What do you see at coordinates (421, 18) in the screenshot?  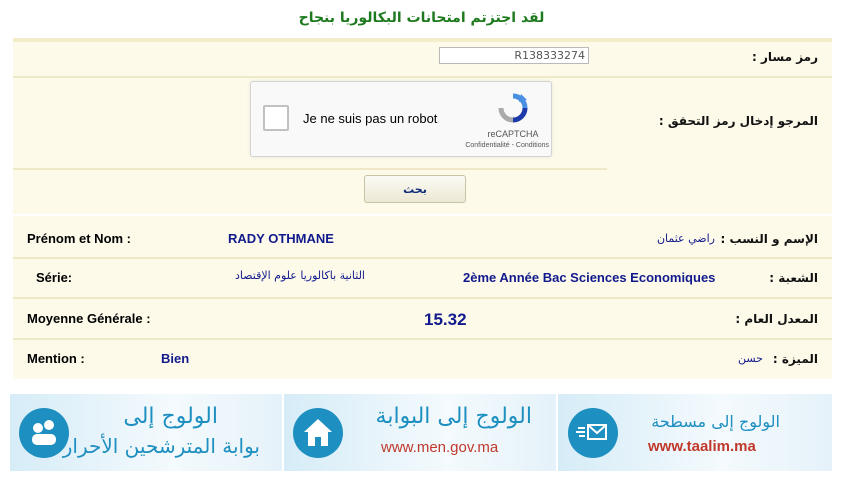 I see `page-title: لقد اجتزتم امتحانات البكالوريا بنجاح` at bounding box center [421, 18].